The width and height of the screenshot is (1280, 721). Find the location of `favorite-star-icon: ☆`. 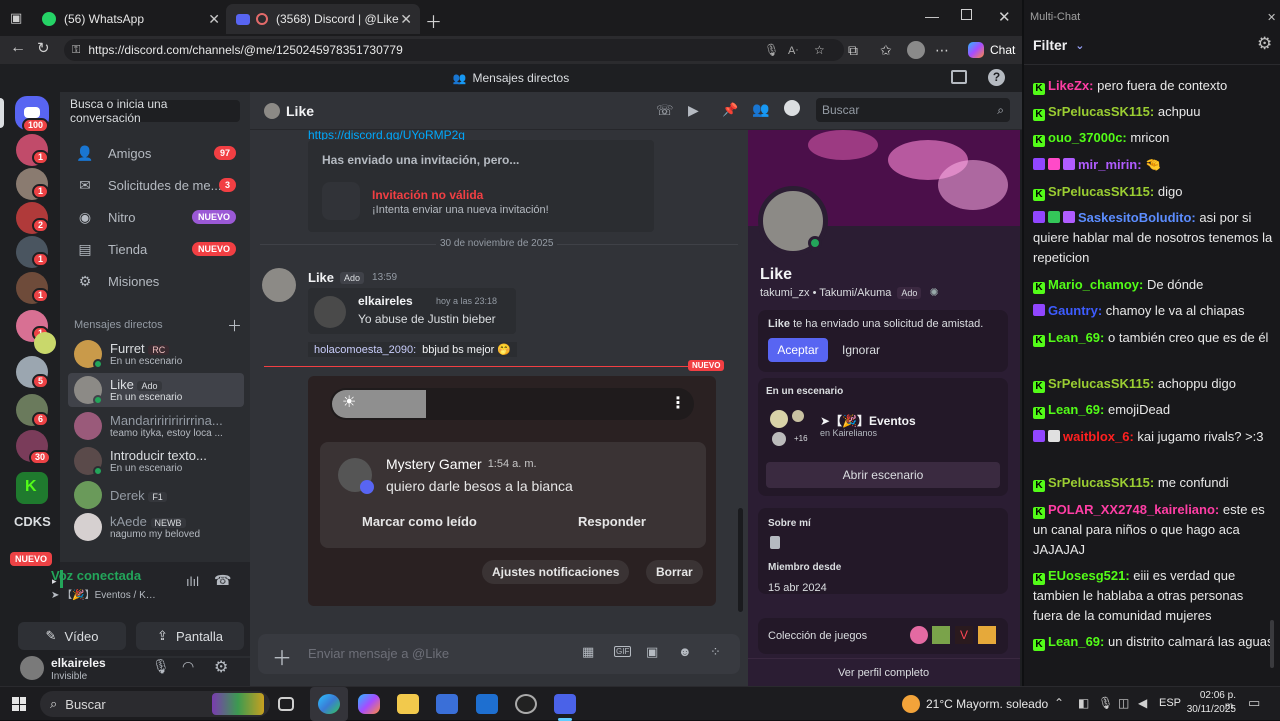

favorite-star-icon: ☆ is located at coordinates (819, 50).